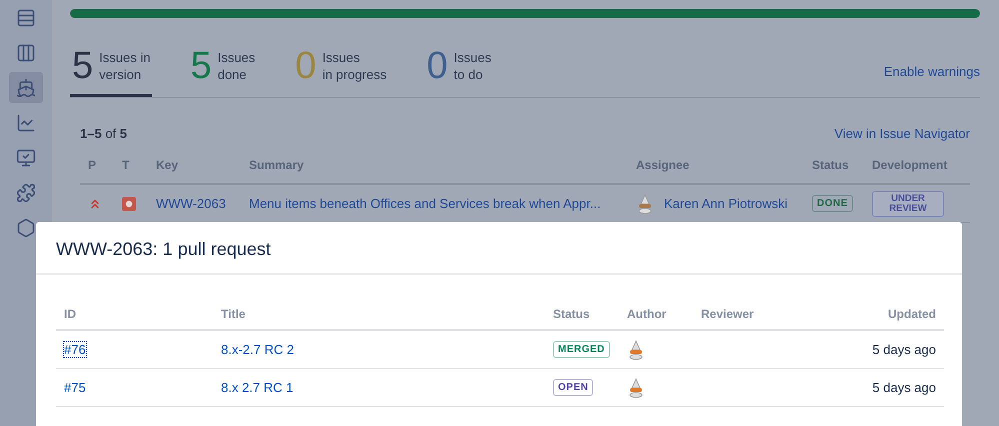  Describe the element at coordinates (26, 52) in the screenshot. I see `columns-icon` at that location.